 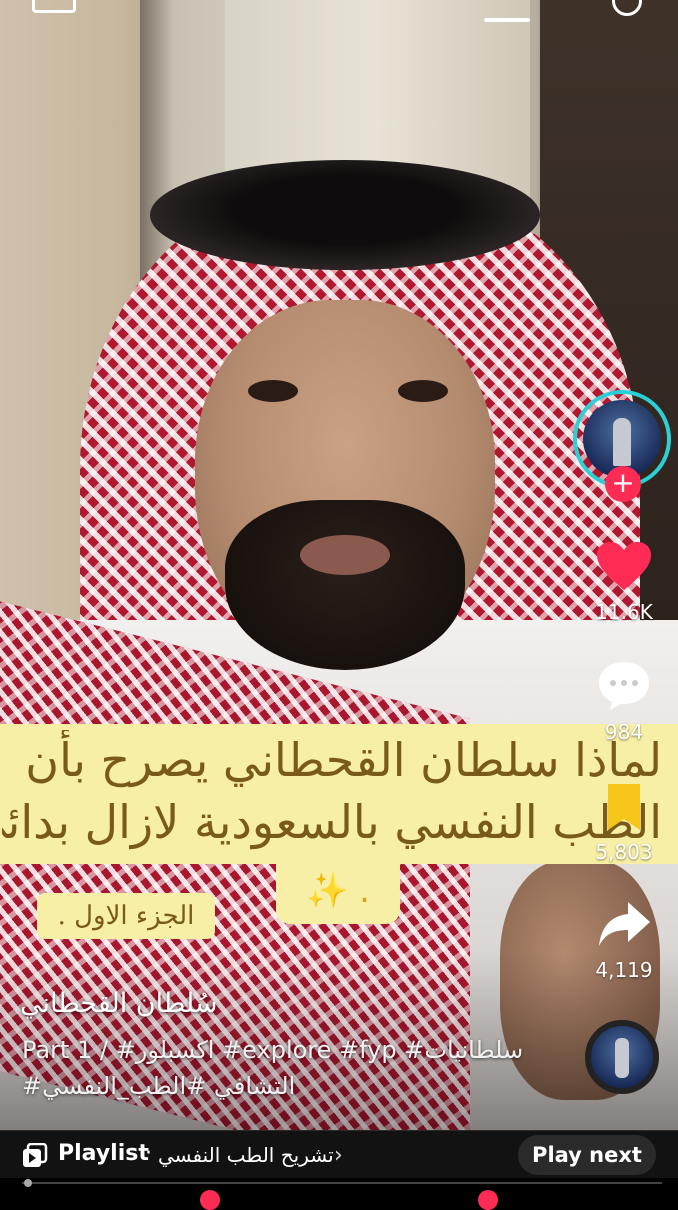 I want to click on beard, so click(x=345, y=585).